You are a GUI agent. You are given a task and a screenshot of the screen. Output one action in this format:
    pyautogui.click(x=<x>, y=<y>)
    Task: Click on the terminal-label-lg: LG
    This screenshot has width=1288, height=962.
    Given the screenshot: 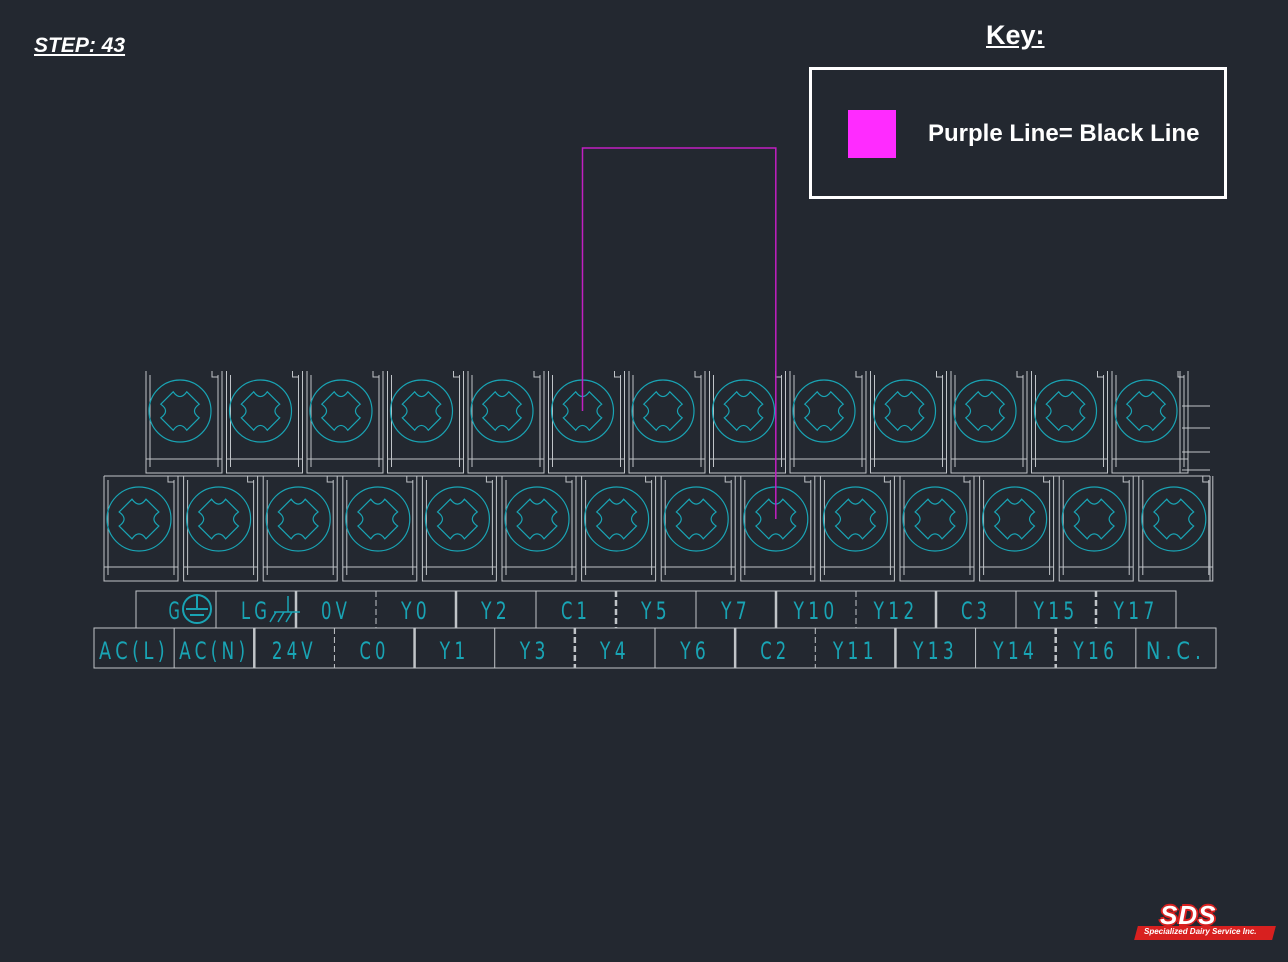 What is the action you would take?
    pyautogui.click(x=256, y=611)
    